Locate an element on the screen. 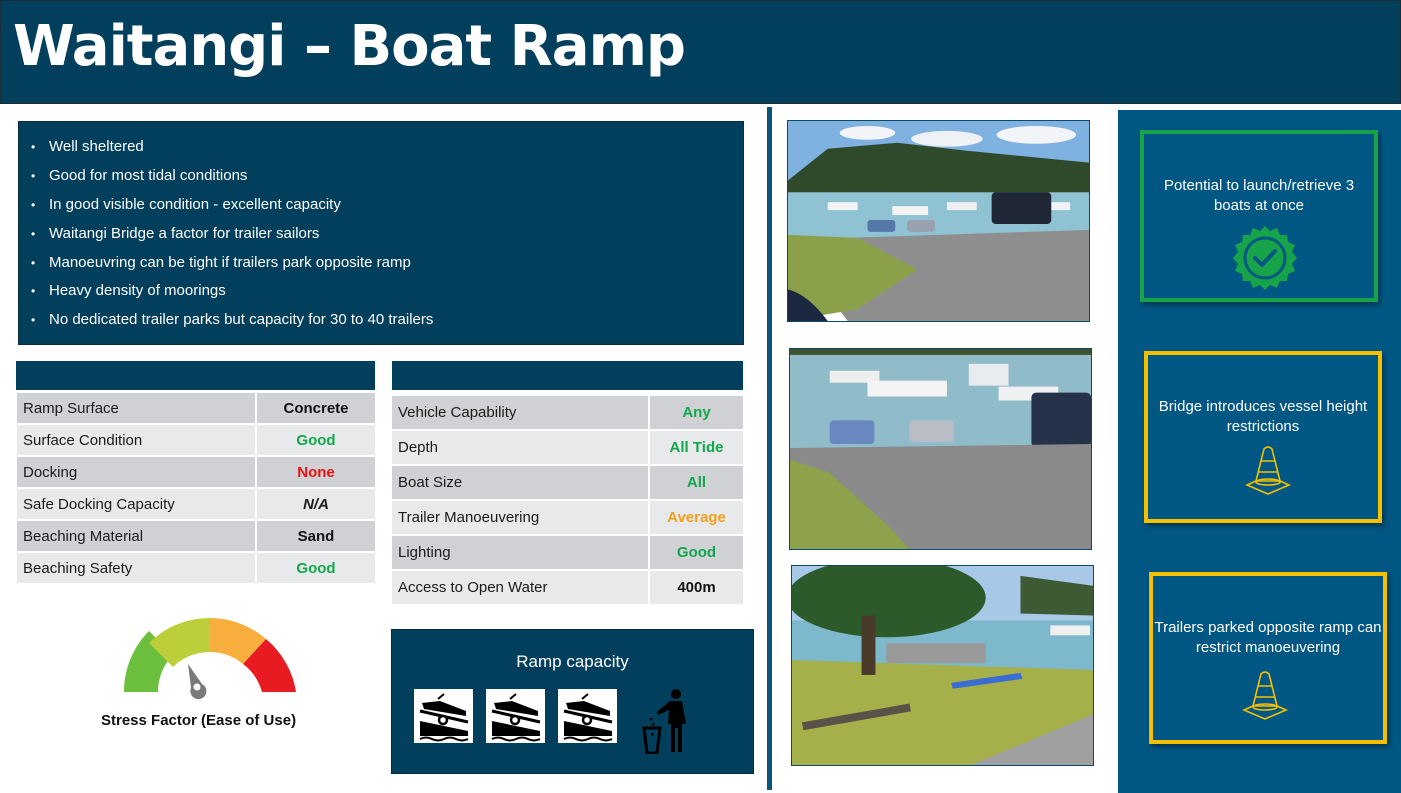 This screenshot has width=1401, height=793. page-title: Waitangi – Boat Ramp is located at coordinates (349, 46).